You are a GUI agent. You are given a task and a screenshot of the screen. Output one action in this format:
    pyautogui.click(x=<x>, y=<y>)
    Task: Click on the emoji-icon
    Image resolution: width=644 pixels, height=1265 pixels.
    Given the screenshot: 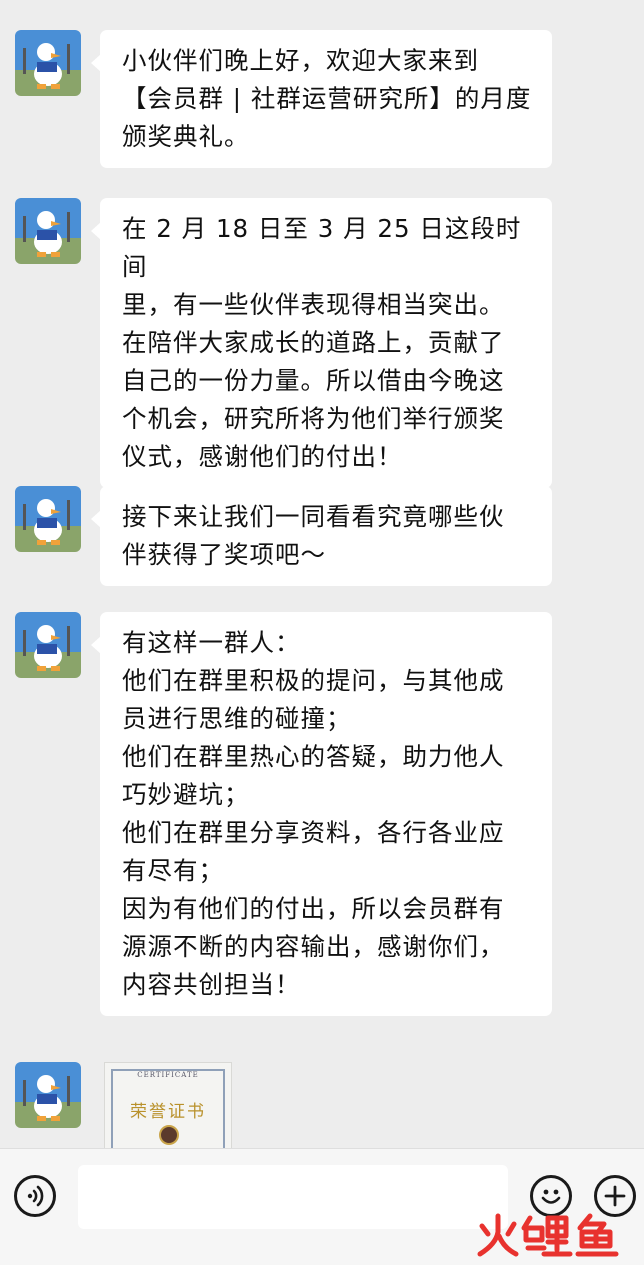 What is the action you would take?
    pyautogui.click(x=551, y=1196)
    